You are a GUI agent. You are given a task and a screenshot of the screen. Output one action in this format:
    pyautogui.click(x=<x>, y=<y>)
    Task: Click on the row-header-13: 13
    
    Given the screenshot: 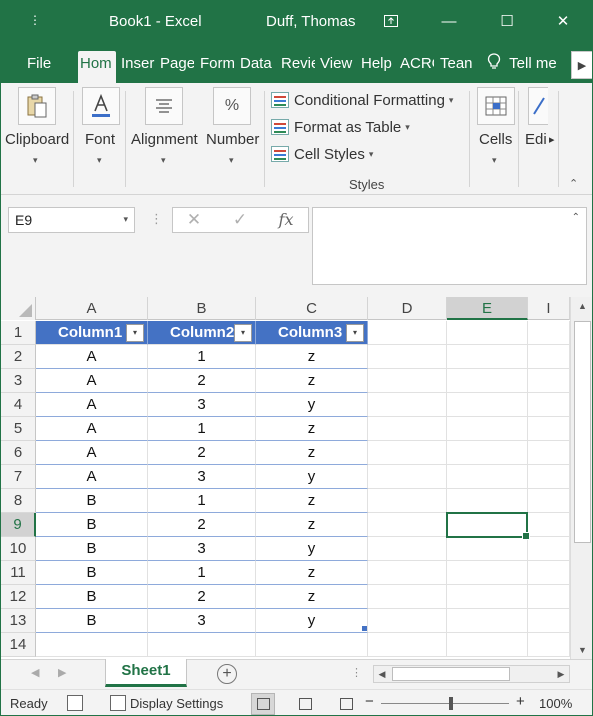 What is the action you would take?
    pyautogui.click(x=18, y=621)
    